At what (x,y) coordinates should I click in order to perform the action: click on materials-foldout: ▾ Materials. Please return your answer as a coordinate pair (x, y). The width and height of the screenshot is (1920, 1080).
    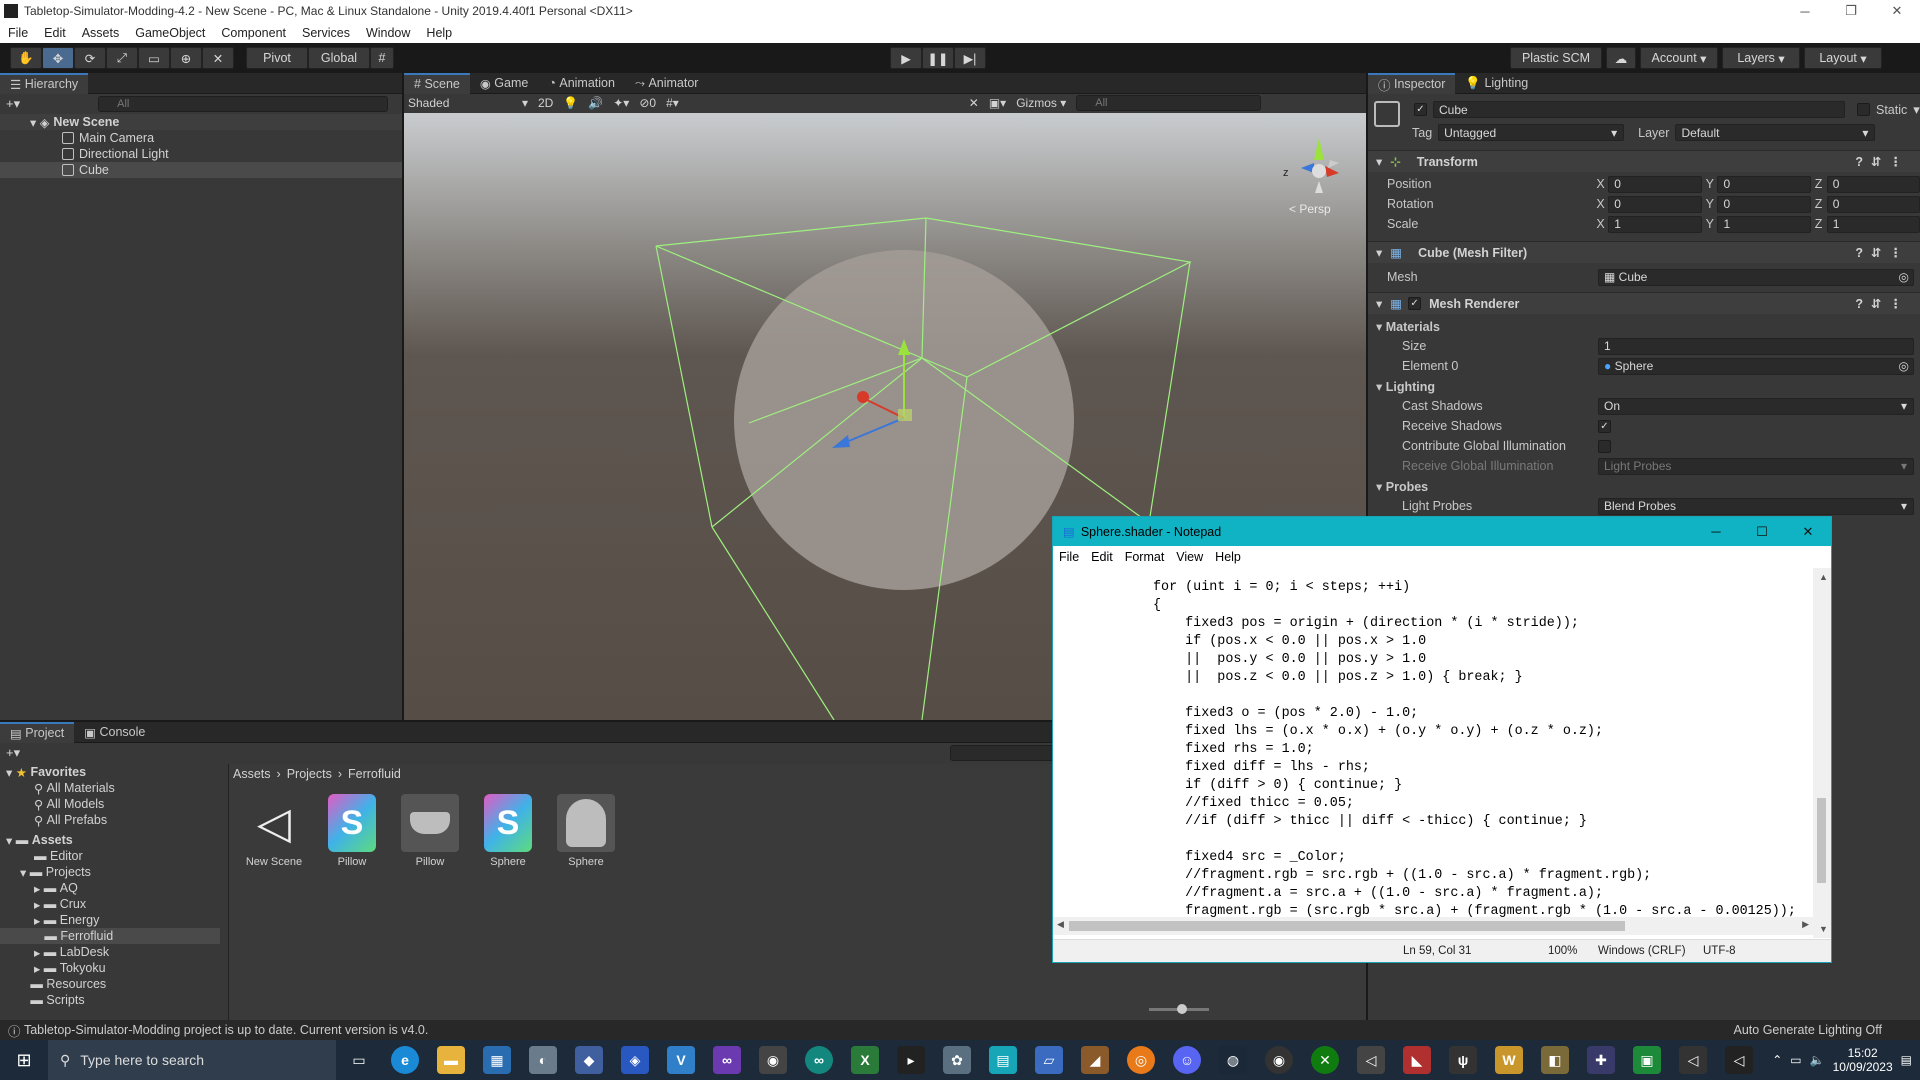
    Looking at the image, I should click on (1404, 326).